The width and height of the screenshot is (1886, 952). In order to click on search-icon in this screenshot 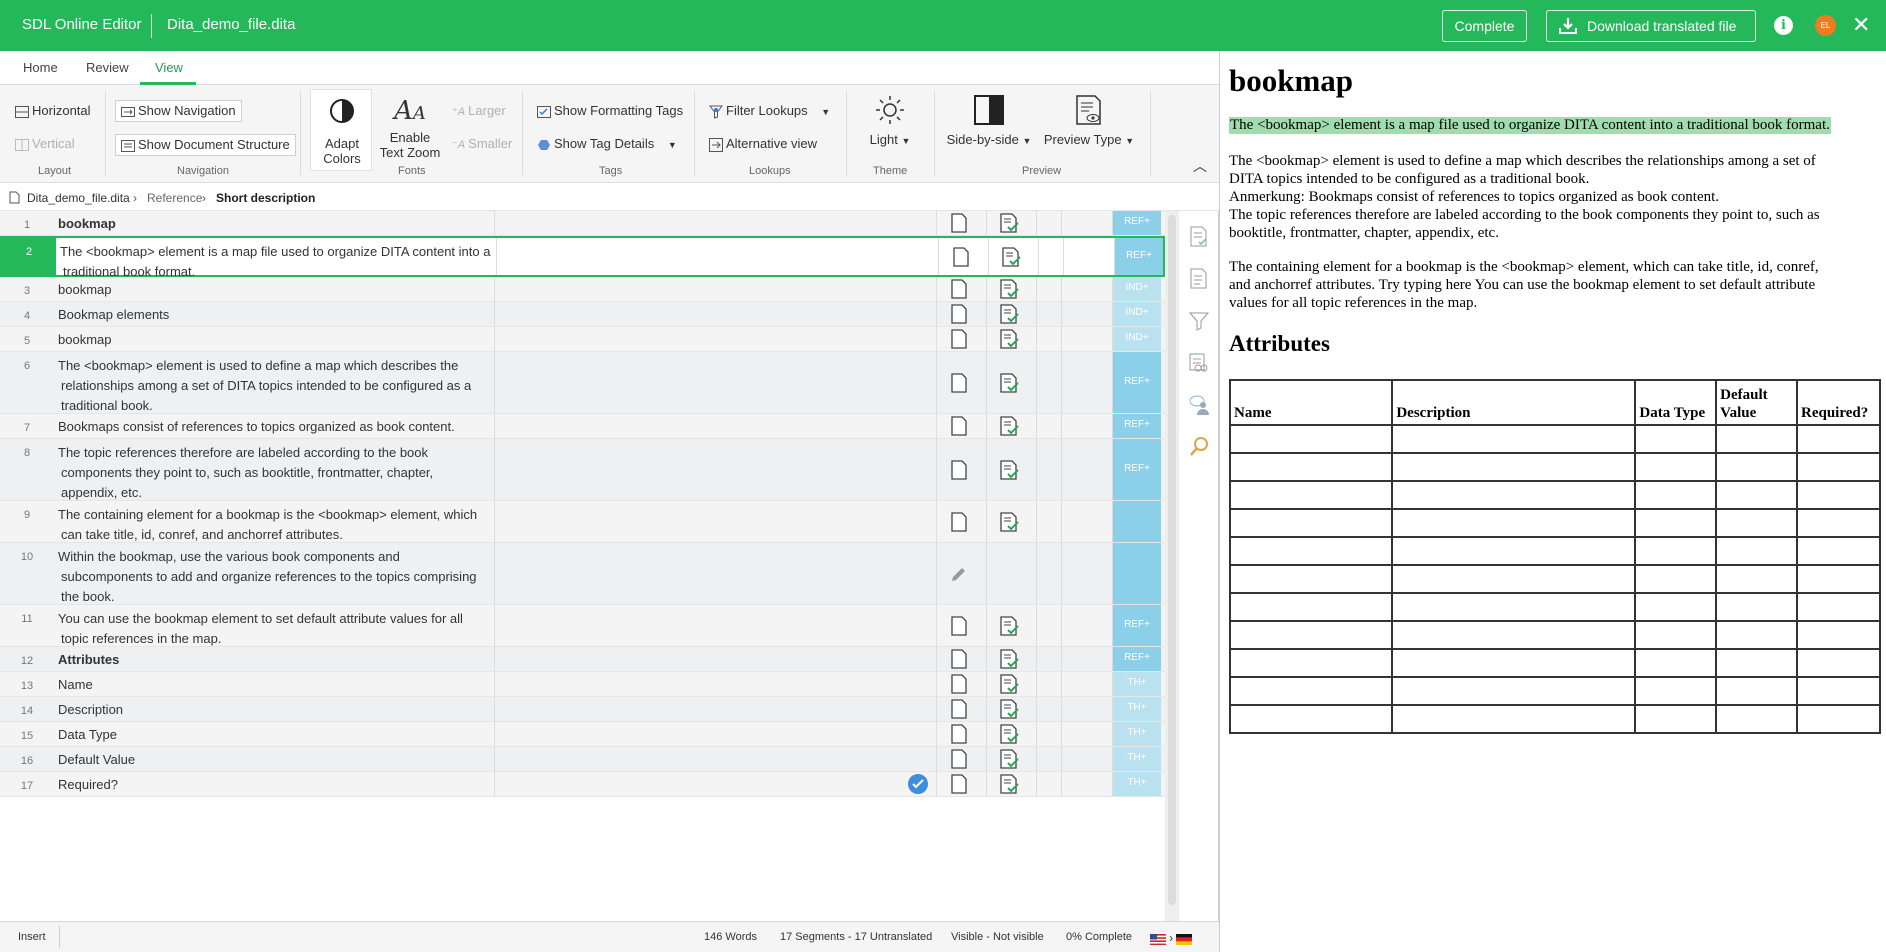, I will do `click(1199, 447)`.